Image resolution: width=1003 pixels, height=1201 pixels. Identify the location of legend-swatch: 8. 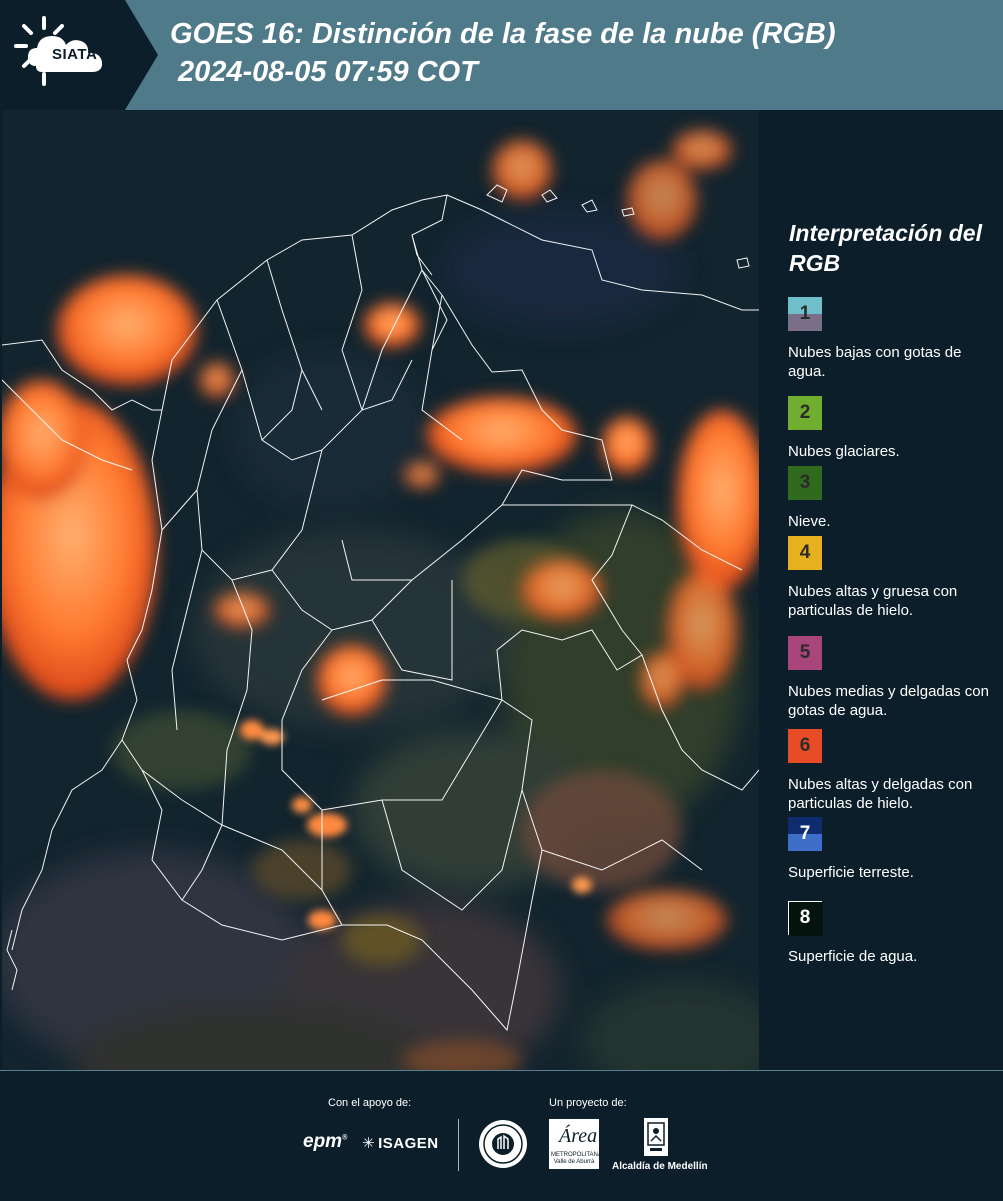
(805, 918).